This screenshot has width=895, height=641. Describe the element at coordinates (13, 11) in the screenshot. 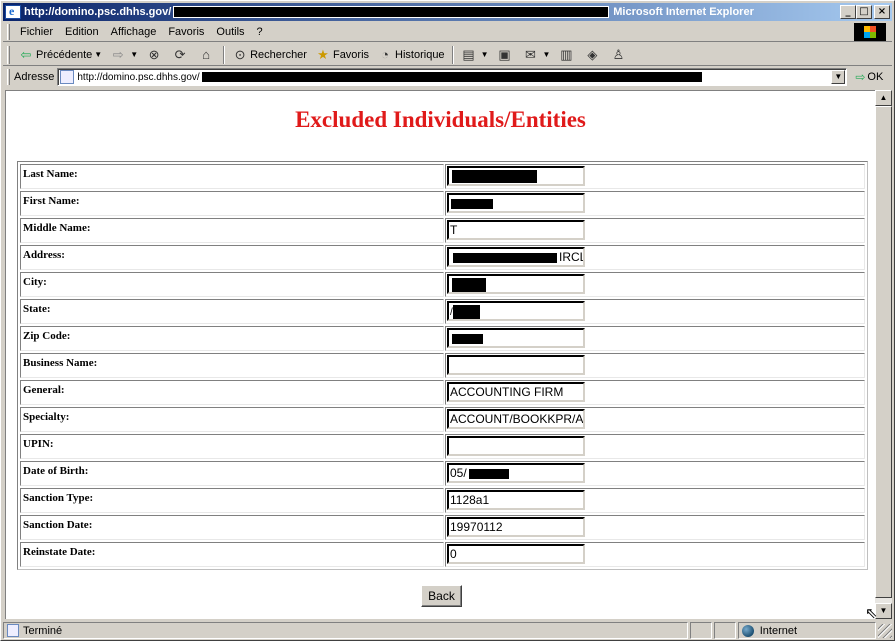

I see `ie-icon` at that location.